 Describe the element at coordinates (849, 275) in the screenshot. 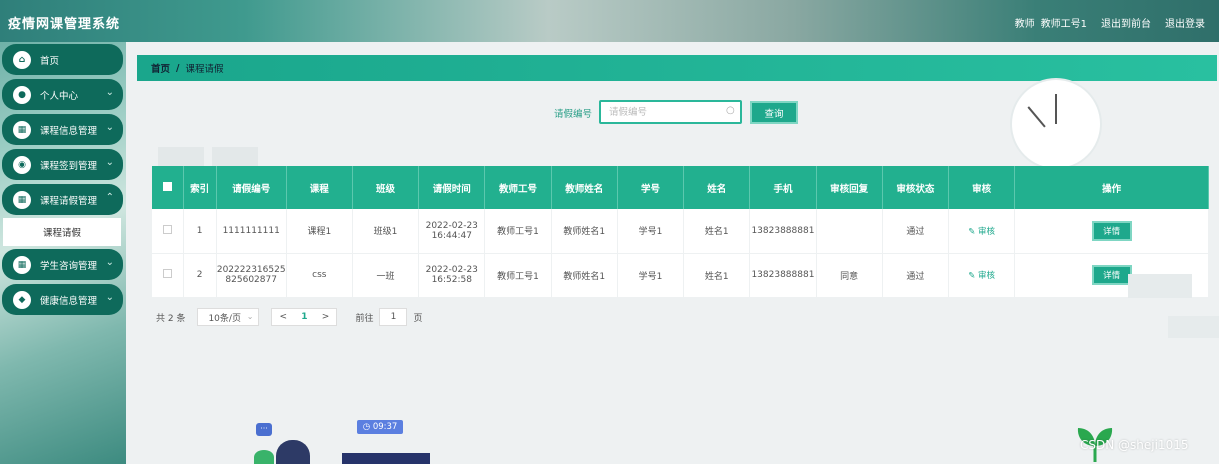

I see `cell-reply: 同意` at that location.